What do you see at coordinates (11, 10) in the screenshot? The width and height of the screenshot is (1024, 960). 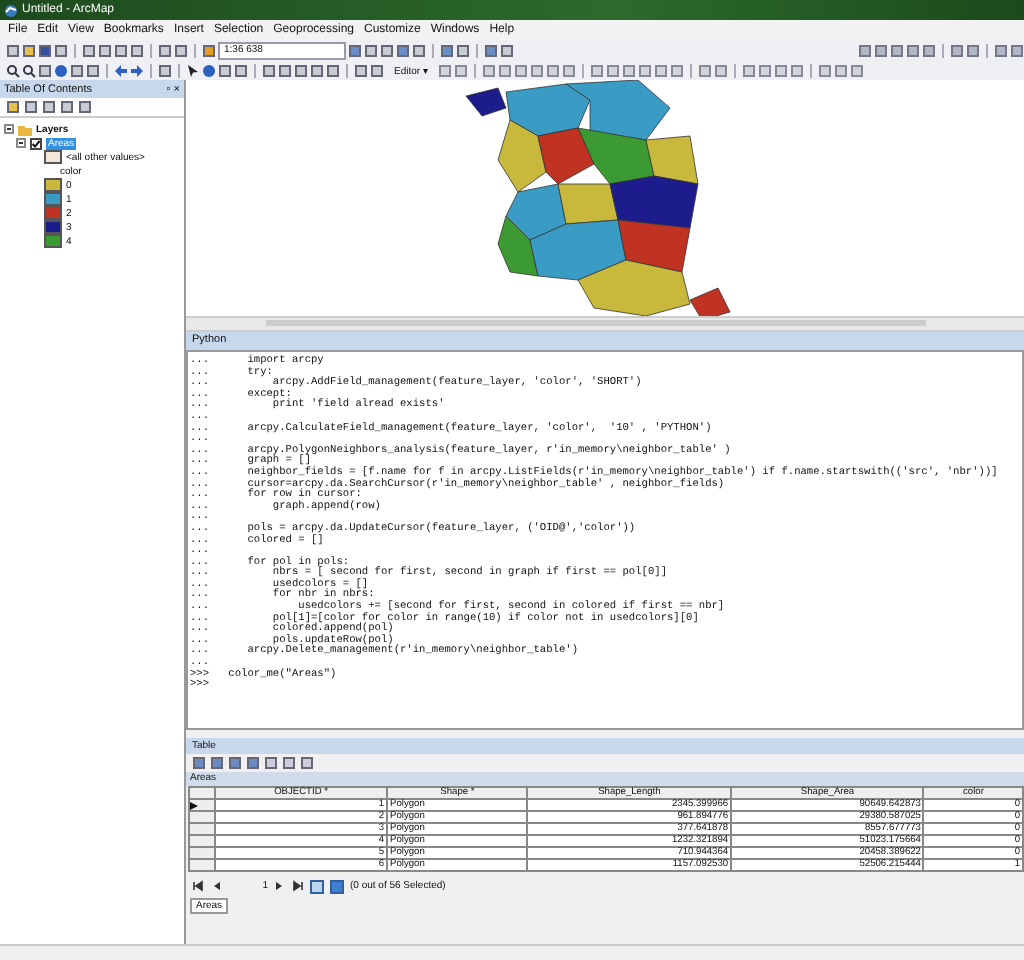 I see `app-icon` at bounding box center [11, 10].